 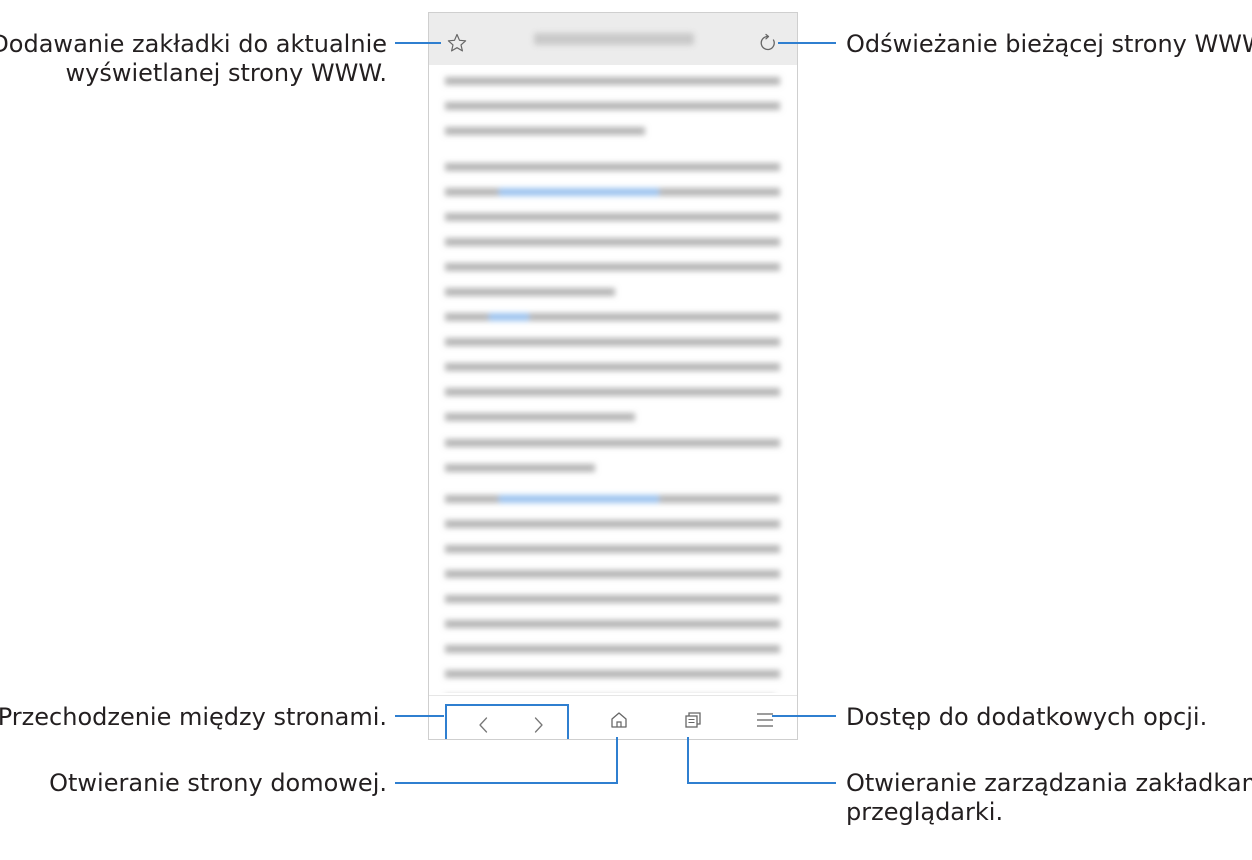 I want to click on navigation-buttons-box, so click(x=507, y=721).